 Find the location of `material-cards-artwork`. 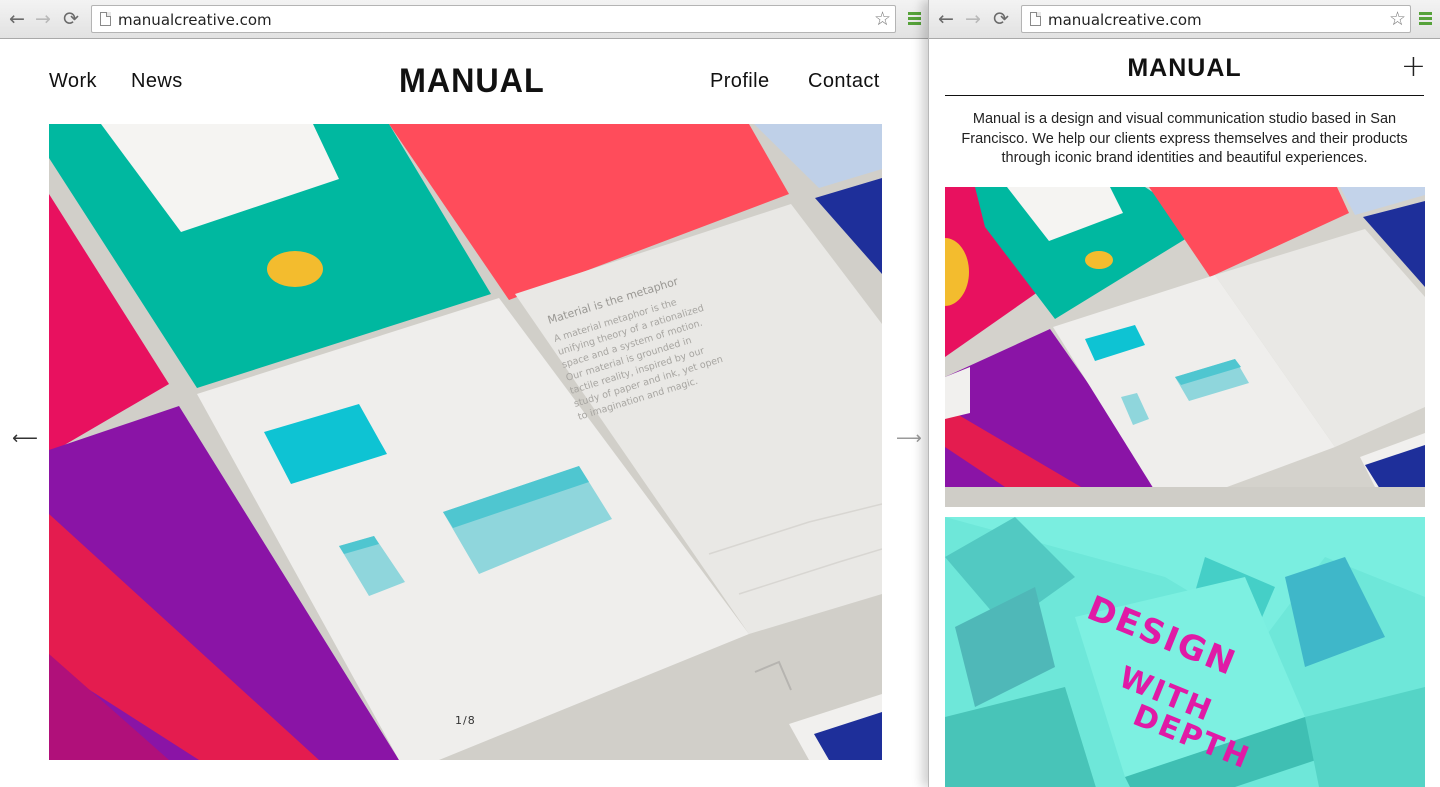

material-cards-artwork is located at coordinates (1185, 347).